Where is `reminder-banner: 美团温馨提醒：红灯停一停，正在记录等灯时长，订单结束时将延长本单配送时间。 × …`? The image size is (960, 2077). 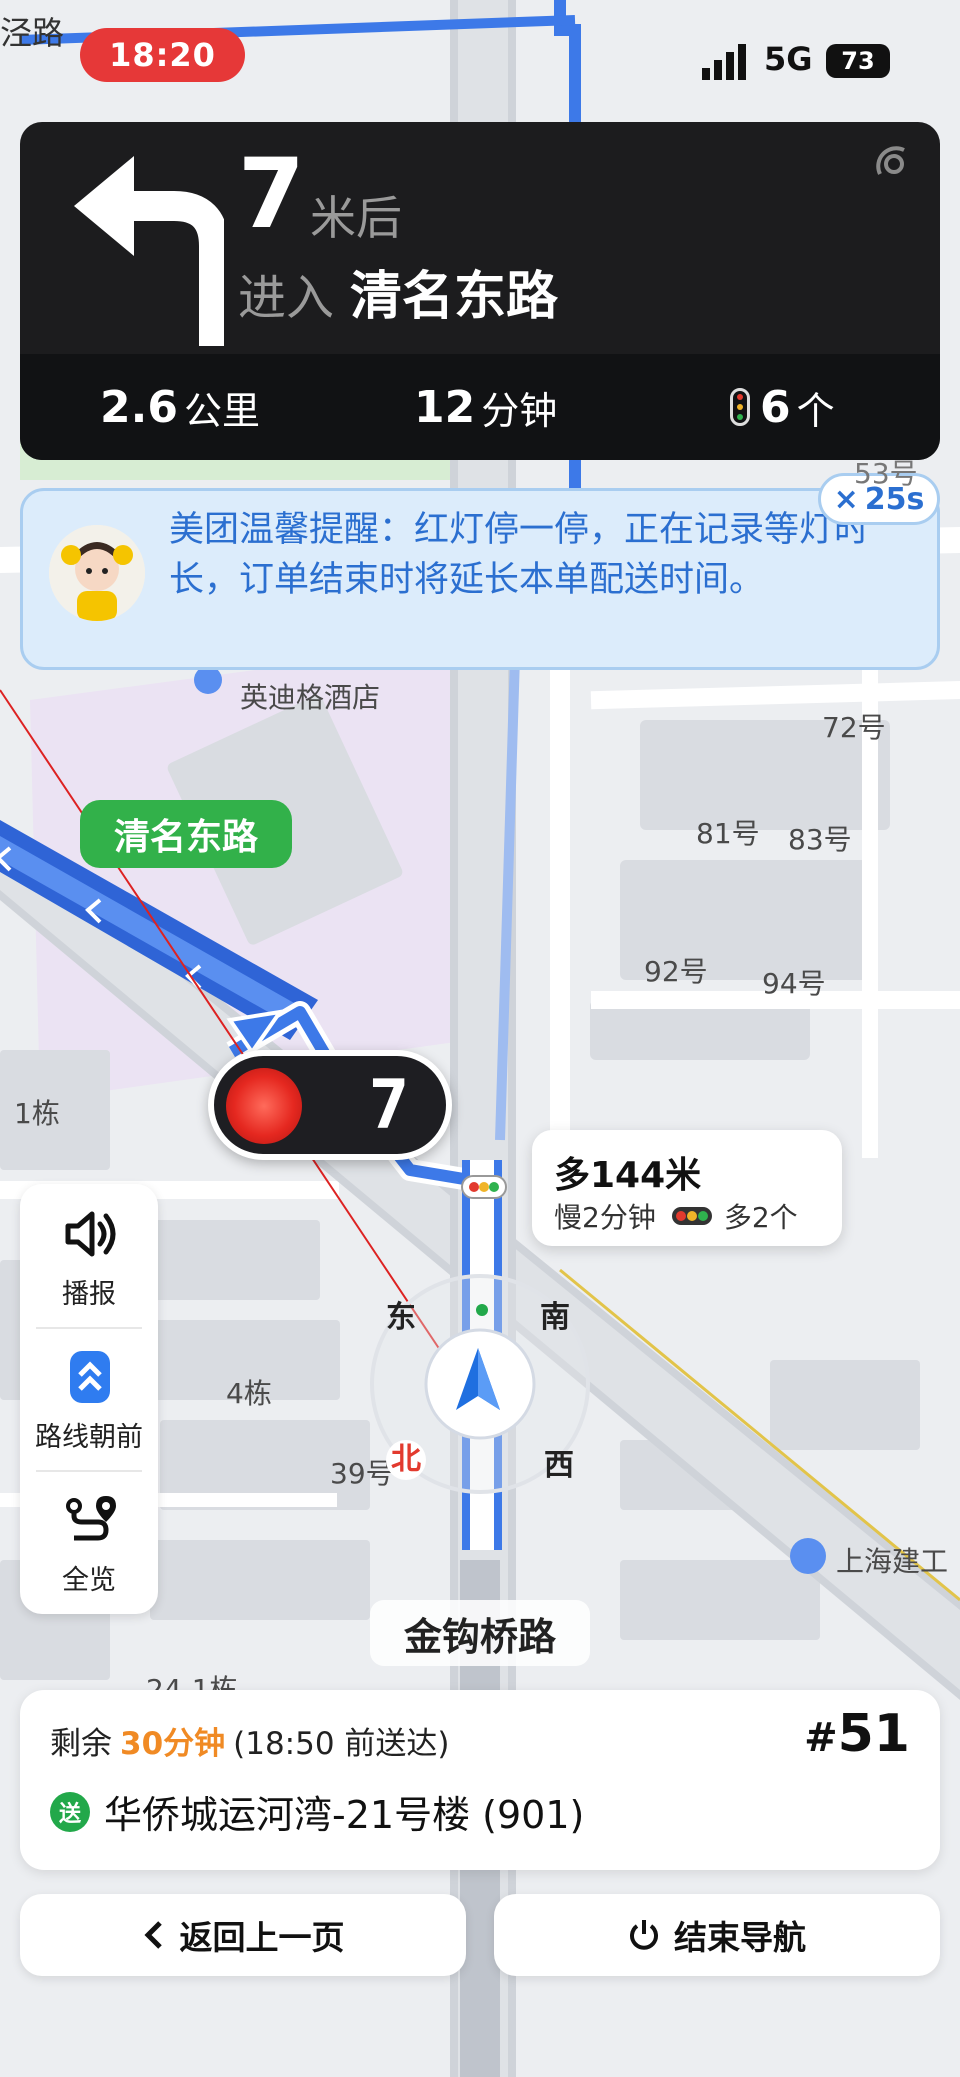 reminder-banner: 美团温馨提醒：红灯停一停，正在记录等灯时长，订单结束时将延长本单配送时间。 × … is located at coordinates (480, 571).